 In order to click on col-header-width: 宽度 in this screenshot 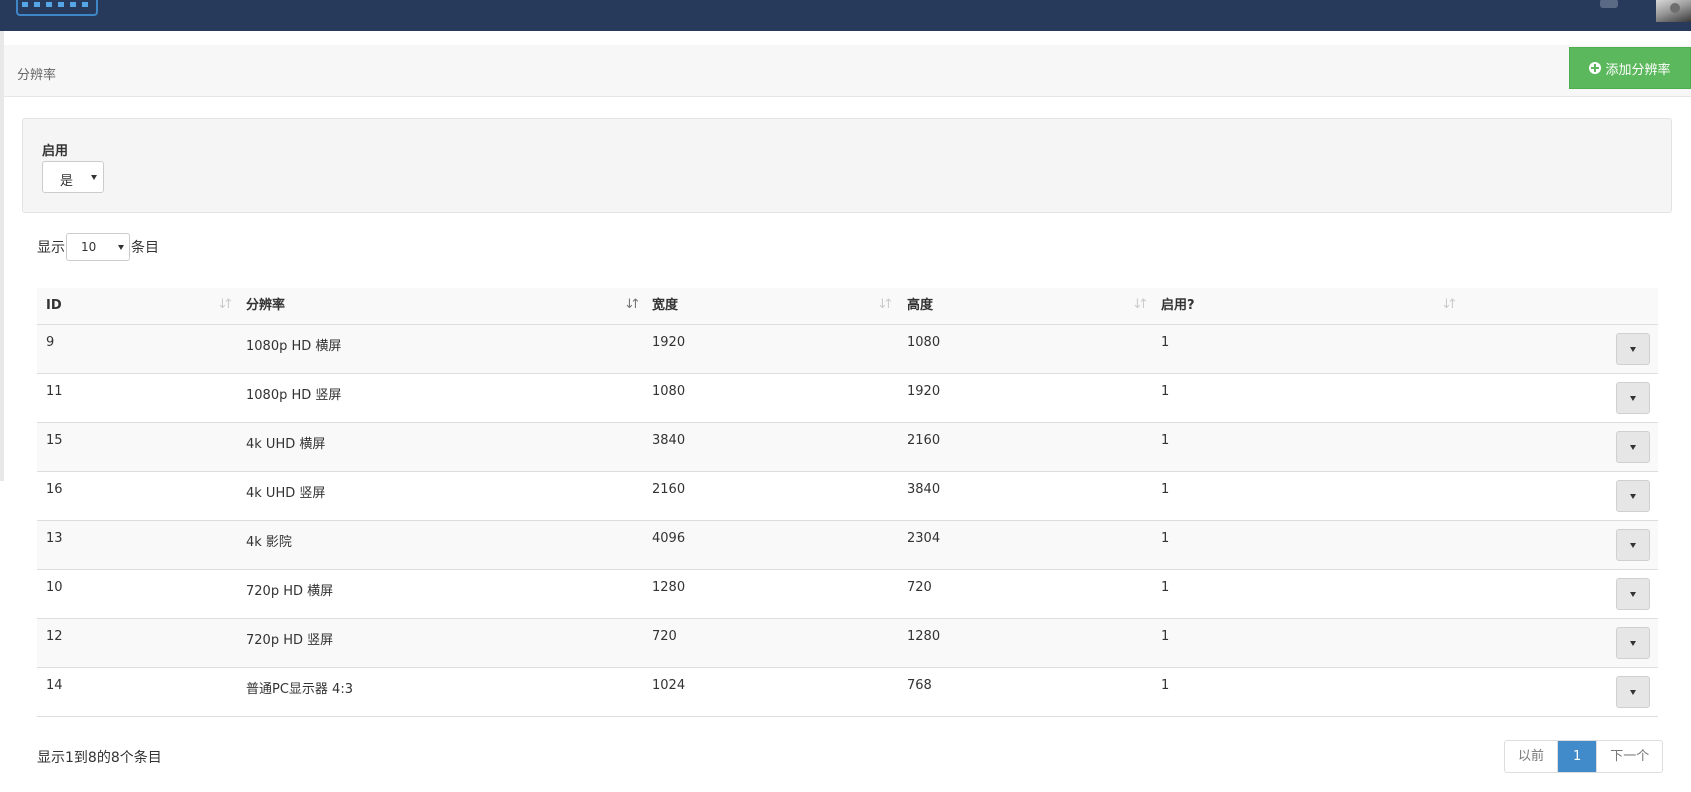, I will do `click(665, 306)`.